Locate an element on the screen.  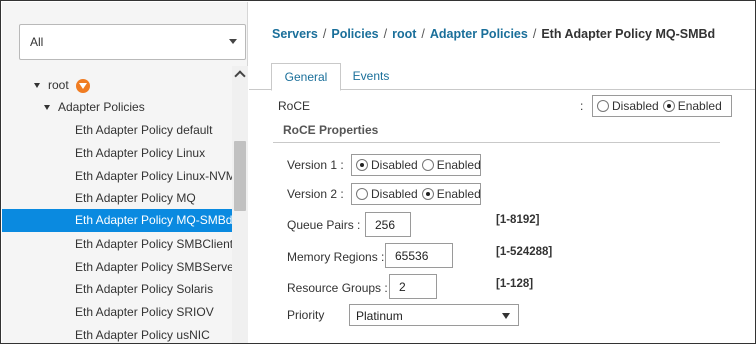
roce-label: RoCE is located at coordinates (294, 106).